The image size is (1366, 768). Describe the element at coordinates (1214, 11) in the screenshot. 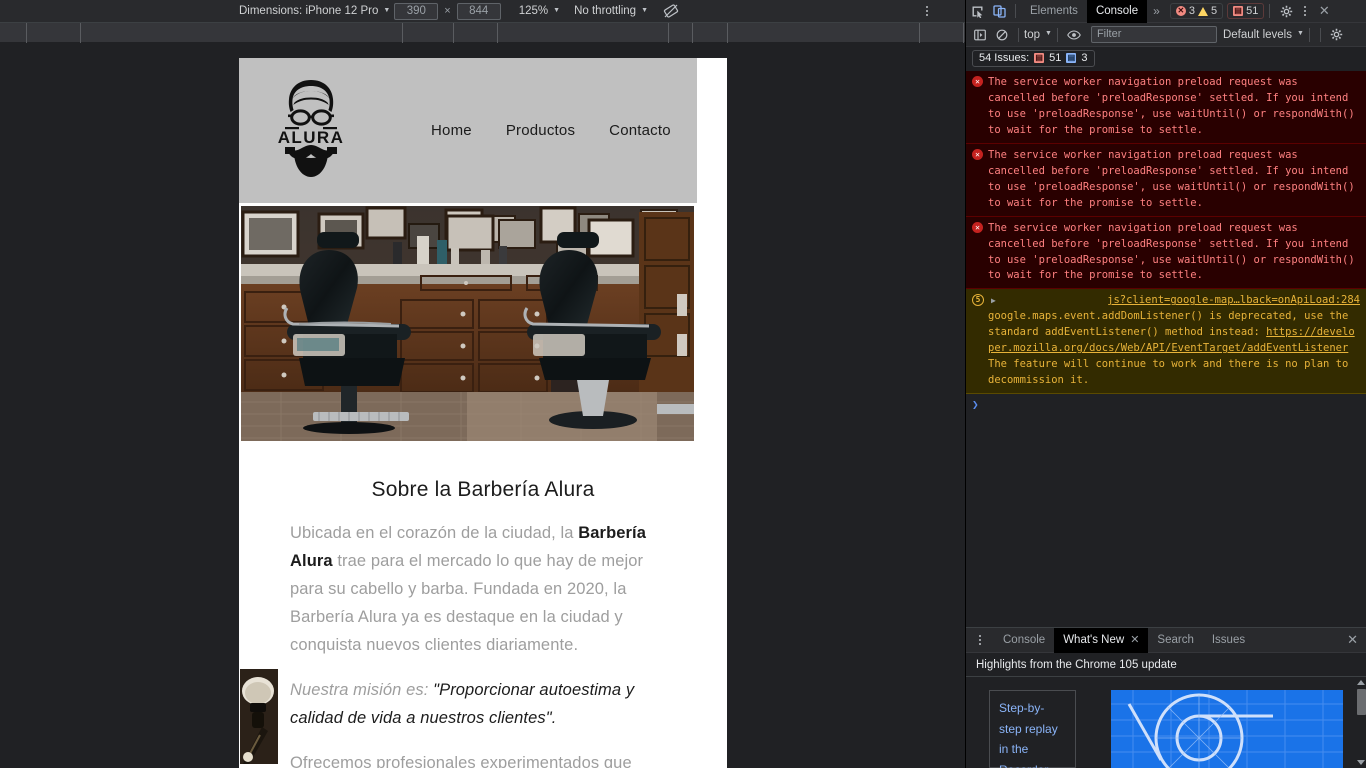

I see `warning-count: 5` at that location.